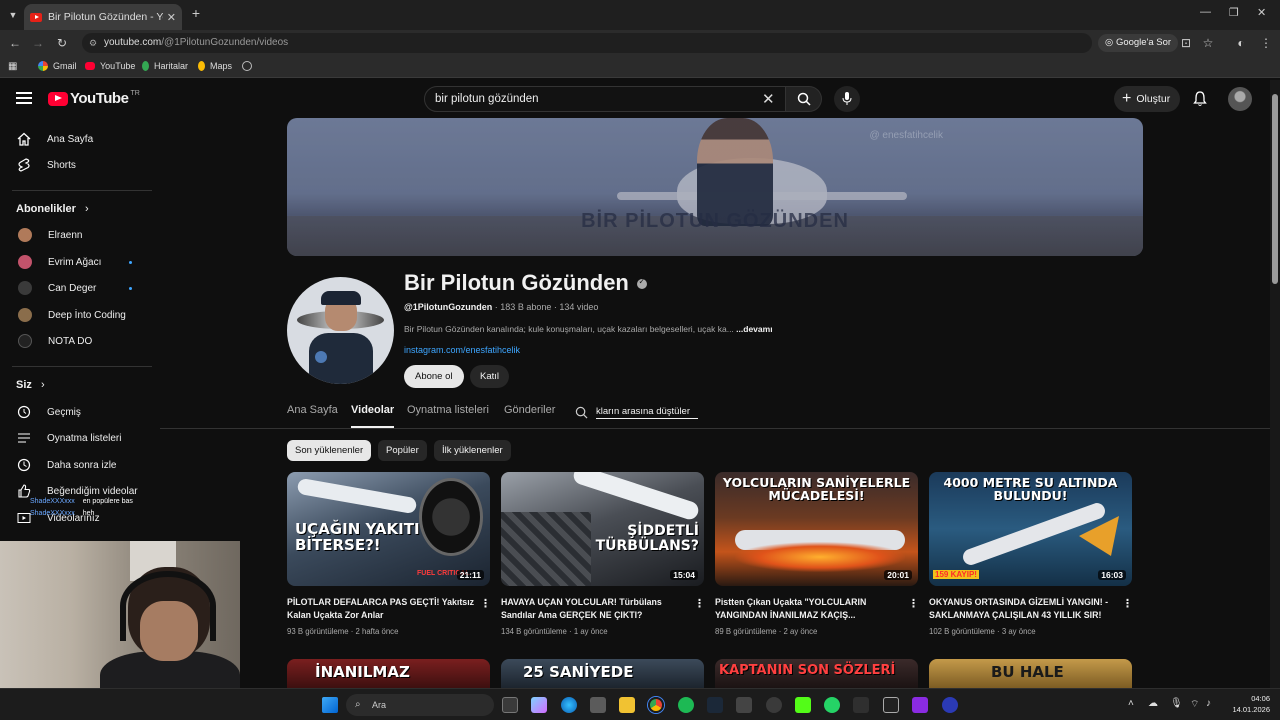 This screenshot has height=720, width=1280. Describe the element at coordinates (77, 315) in the screenshot. I see `sidebar-subscription: Deep İnto Coding` at that location.